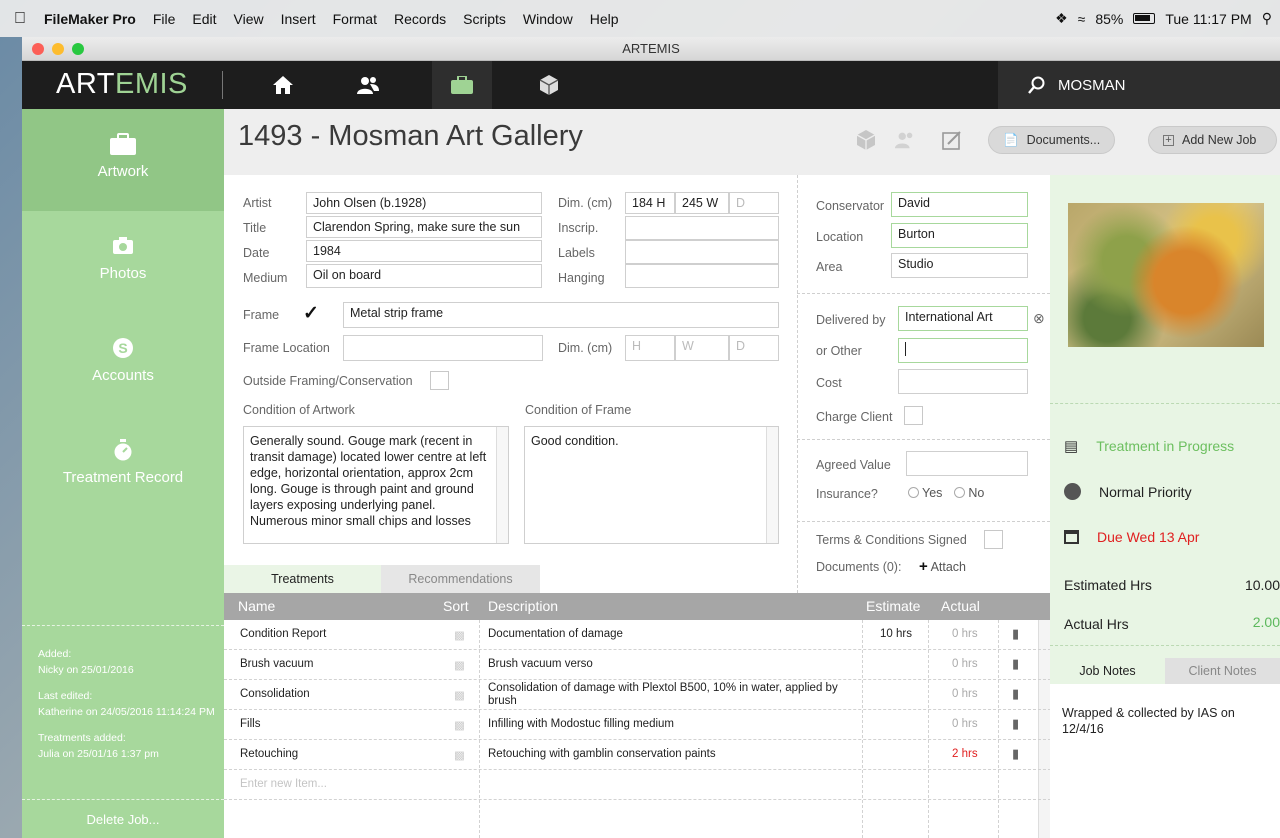 This screenshot has height=838, width=1280. What do you see at coordinates (1082, 19) in the screenshot?
I see `wifi-icon: ≈` at bounding box center [1082, 19].